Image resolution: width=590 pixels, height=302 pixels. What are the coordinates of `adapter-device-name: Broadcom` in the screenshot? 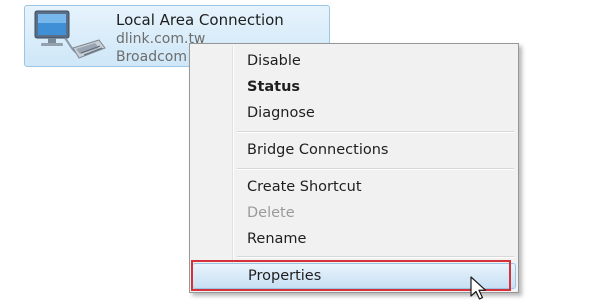 It's located at (151, 57).